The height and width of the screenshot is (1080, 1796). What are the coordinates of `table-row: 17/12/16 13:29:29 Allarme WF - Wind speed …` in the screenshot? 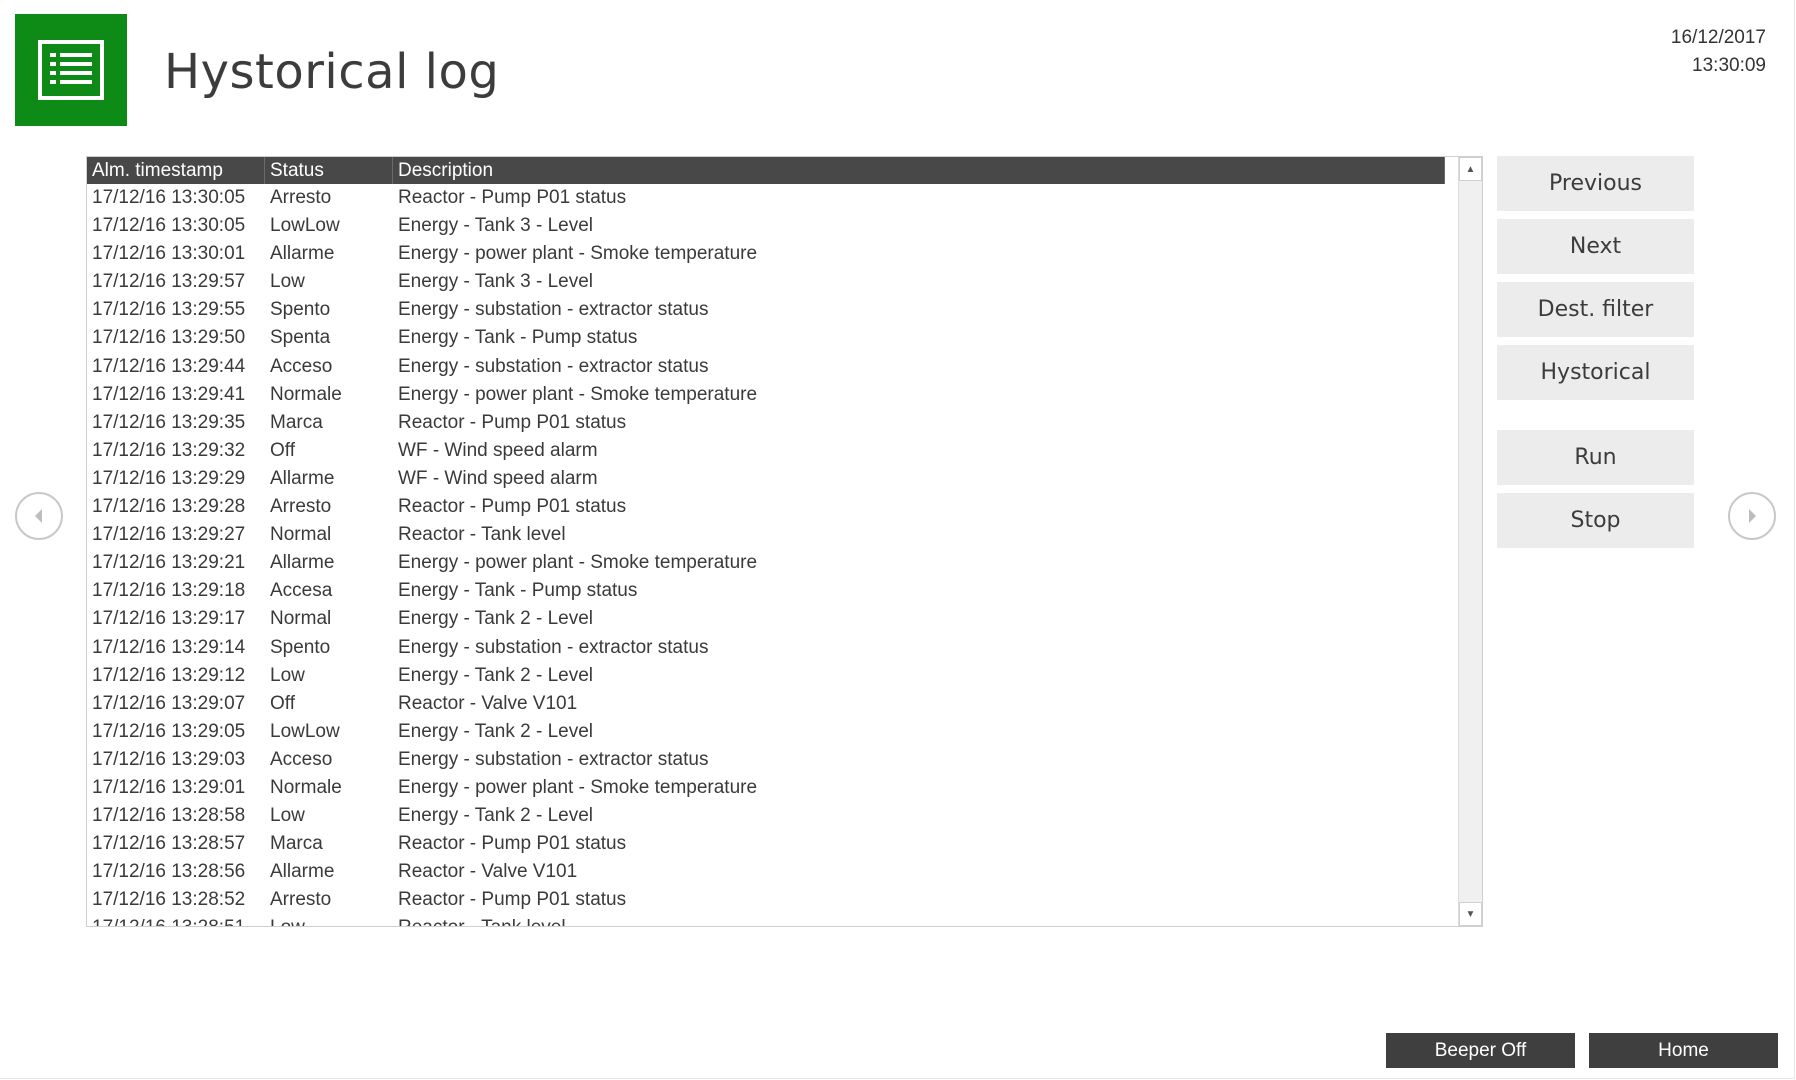 It's located at (766, 479).